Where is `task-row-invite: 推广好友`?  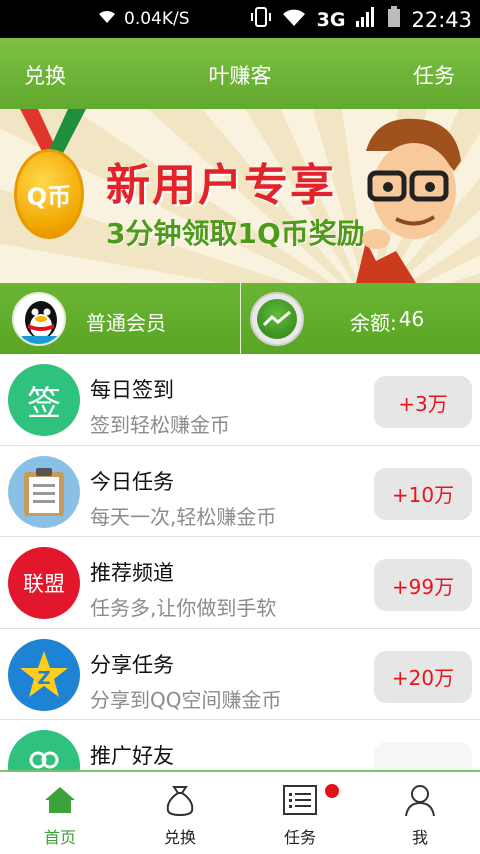 task-row-invite: 推广好友 is located at coordinates (240, 745).